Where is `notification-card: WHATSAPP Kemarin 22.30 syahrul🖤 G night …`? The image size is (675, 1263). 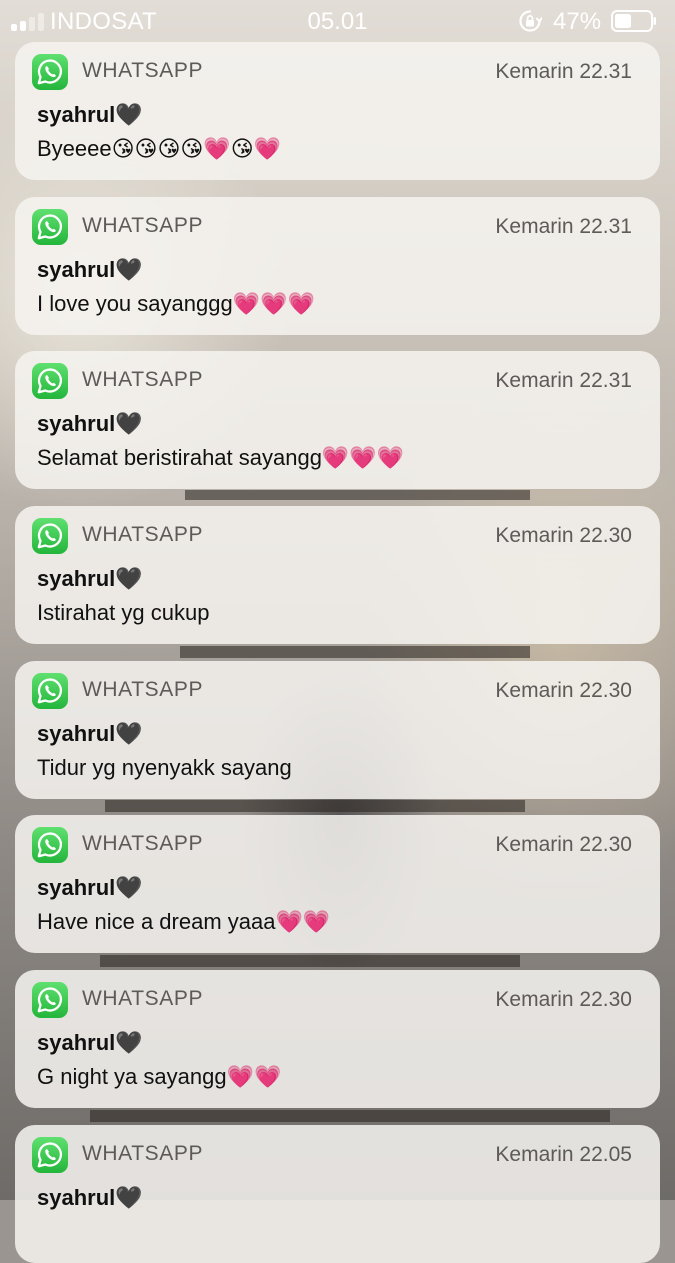 notification-card: WHATSAPP Kemarin 22.30 syahrul🖤 G night … is located at coordinates (337, 1039).